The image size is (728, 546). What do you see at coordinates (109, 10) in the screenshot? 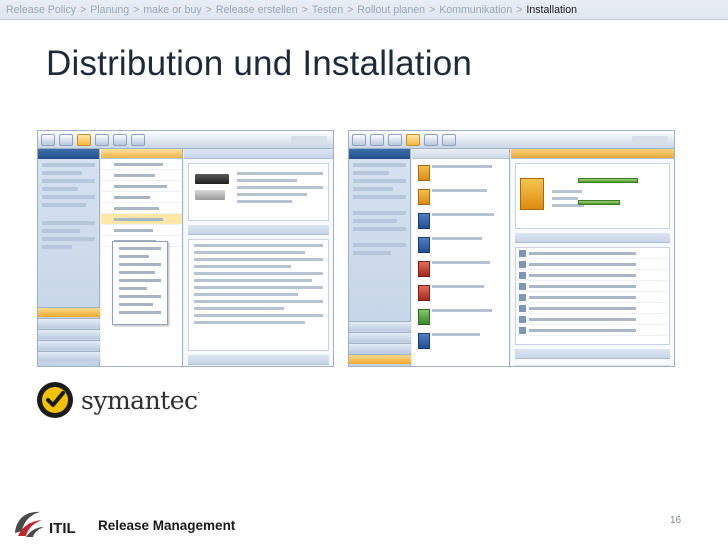
I see `breadcrumb-item: Planung` at bounding box center [109, 10].